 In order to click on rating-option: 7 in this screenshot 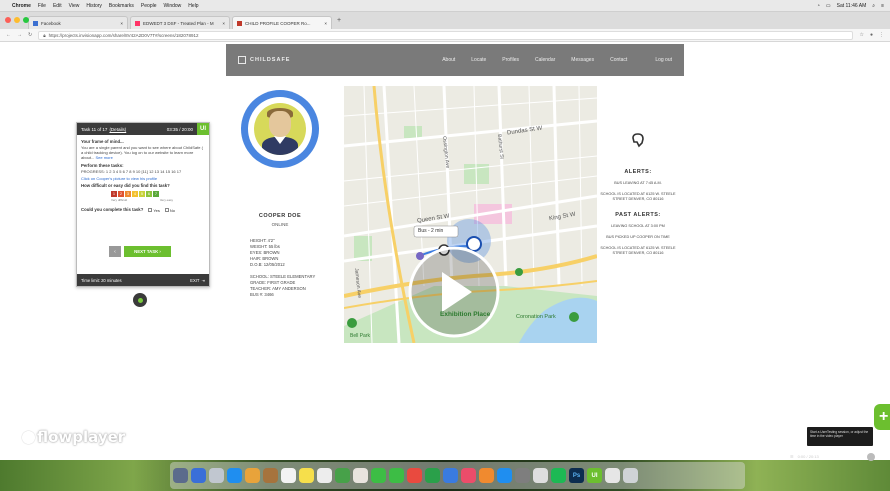, I will do `click(156, 194)`.